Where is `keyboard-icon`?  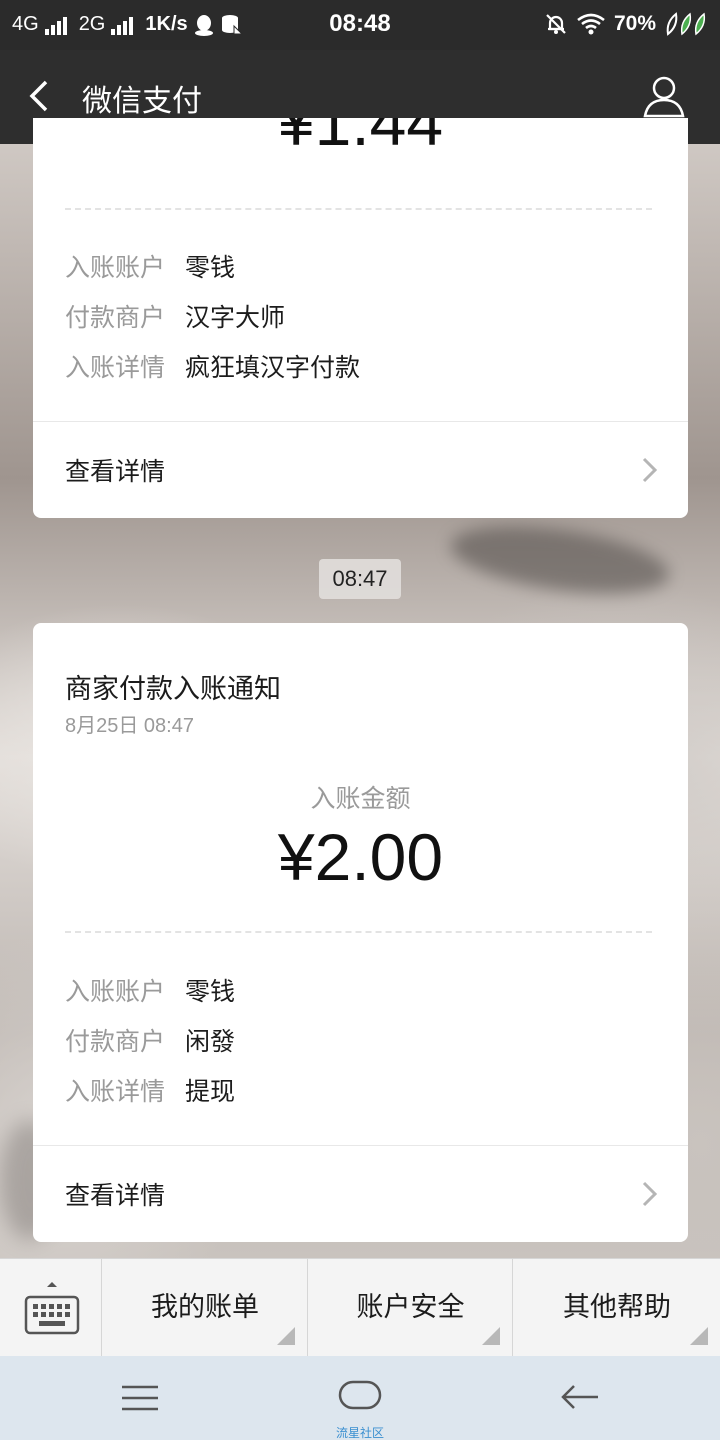 keyboard-icon is located at coordinates (52, 1308).